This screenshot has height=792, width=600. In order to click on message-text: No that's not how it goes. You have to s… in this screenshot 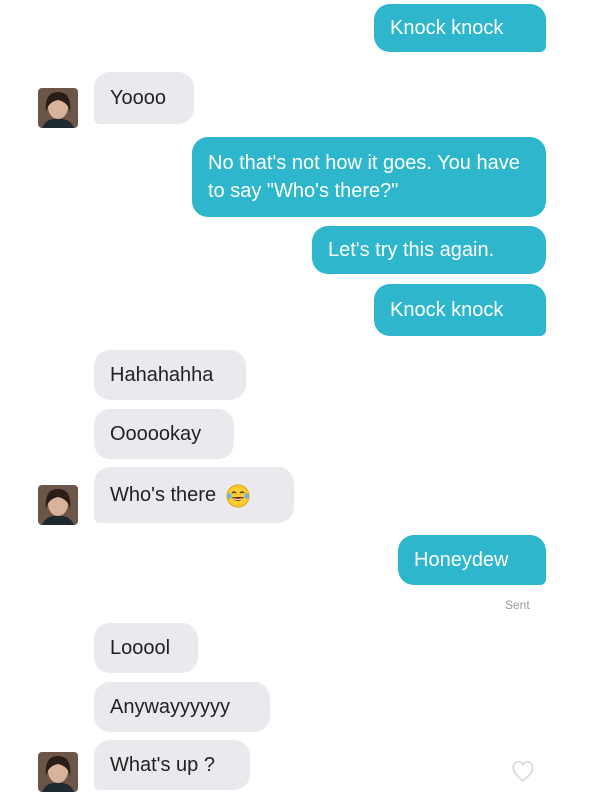, I will do `click(364, 177)`.